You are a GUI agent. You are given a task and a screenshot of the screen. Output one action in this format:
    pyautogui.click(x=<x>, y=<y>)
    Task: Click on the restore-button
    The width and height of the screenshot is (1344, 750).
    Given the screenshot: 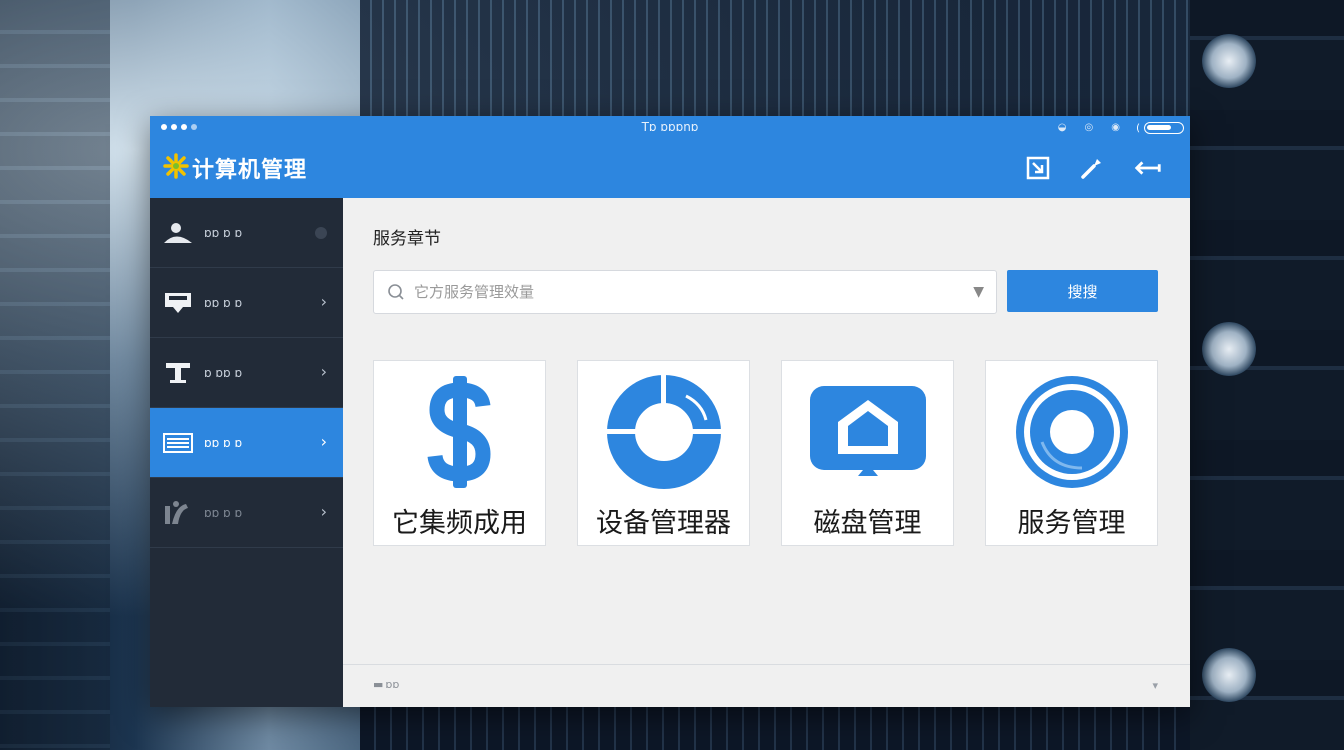 What is the action you would take?
    pyautogui.click(x=1038, y=168)
    